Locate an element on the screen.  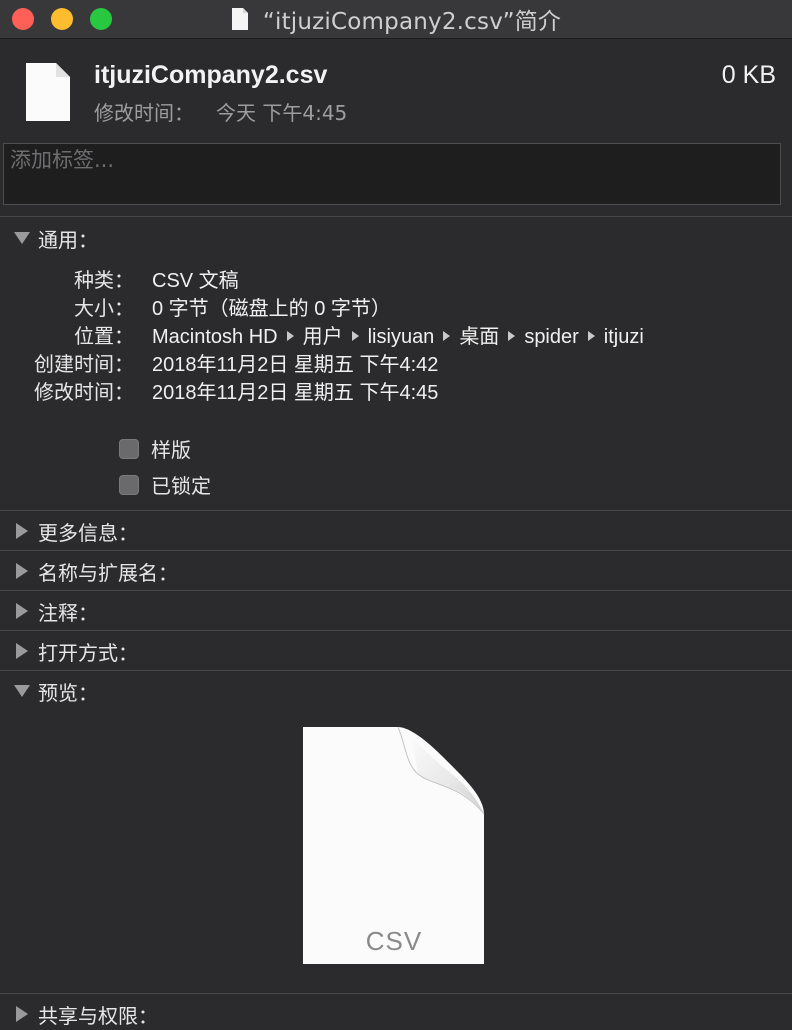
path-segment: lisiyuan is located at coordinates (401, 337).